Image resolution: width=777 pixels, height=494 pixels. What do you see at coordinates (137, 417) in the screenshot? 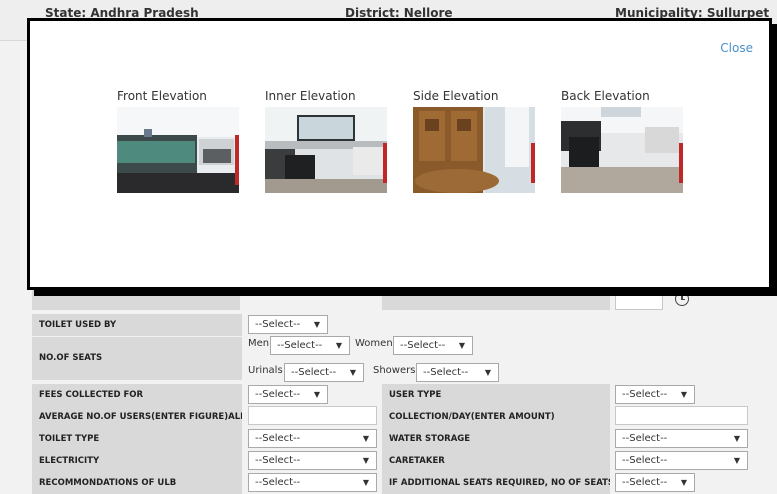
I see `avg-users-label: AVERAGE NO.OF USERS(ENTER FIGURE)ALL` at bounding box center [137, 417].